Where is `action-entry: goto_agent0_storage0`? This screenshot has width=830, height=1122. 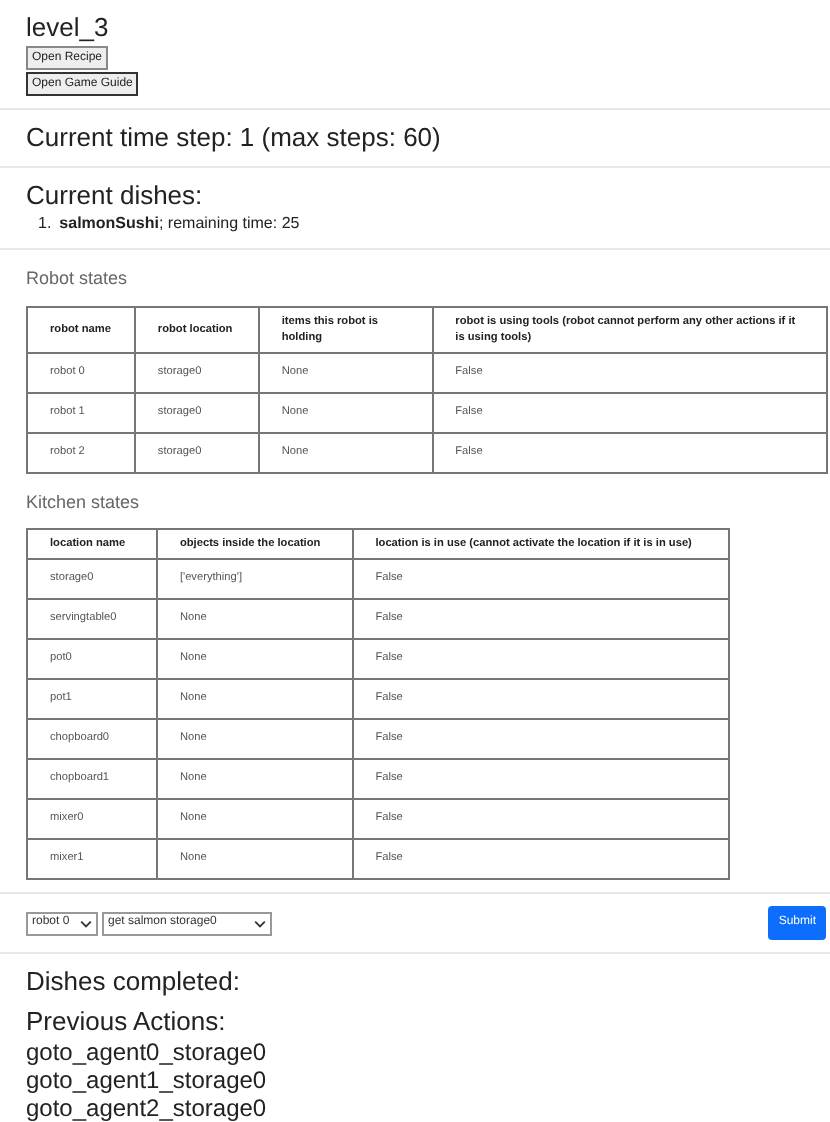
action-entry: goto_agent0_storage0 is located at coordinates (147, 1052).